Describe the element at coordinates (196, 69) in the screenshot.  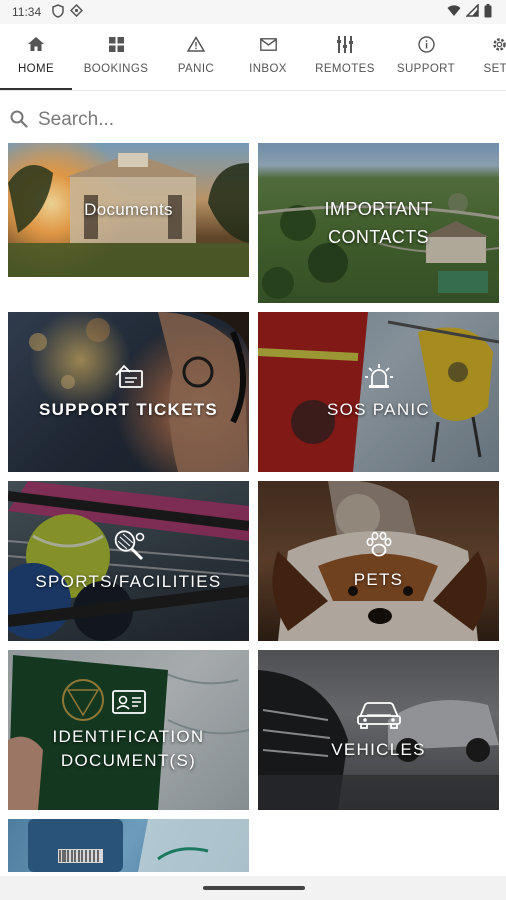
I see `tab-label: PANIC` at that location.